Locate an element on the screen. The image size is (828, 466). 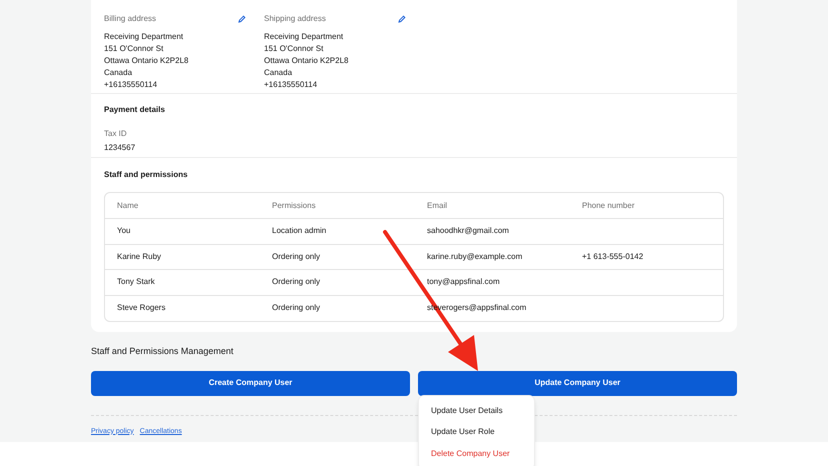
action-button: Create Company User is located at coordinates (250, 383).